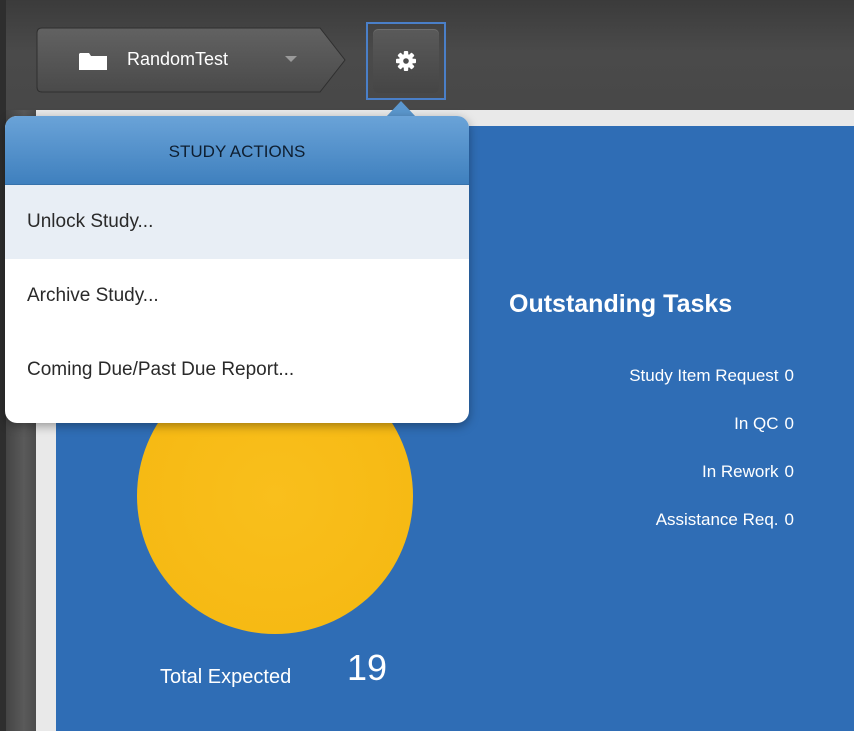 This screenshot has width=854, height=731. I want to click on outstanding-tasks-title: Outstanding Tasks, so click(621, 304).